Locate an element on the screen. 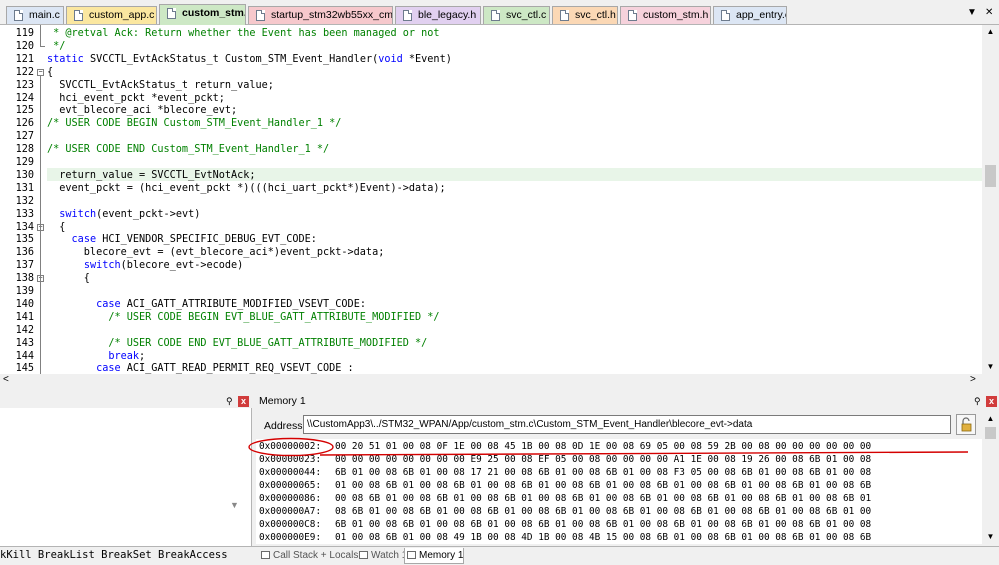 This screenshot has width=999, height=565. bottom-tab-memory-1: Memory 1 is located at coordinates (434, 556).